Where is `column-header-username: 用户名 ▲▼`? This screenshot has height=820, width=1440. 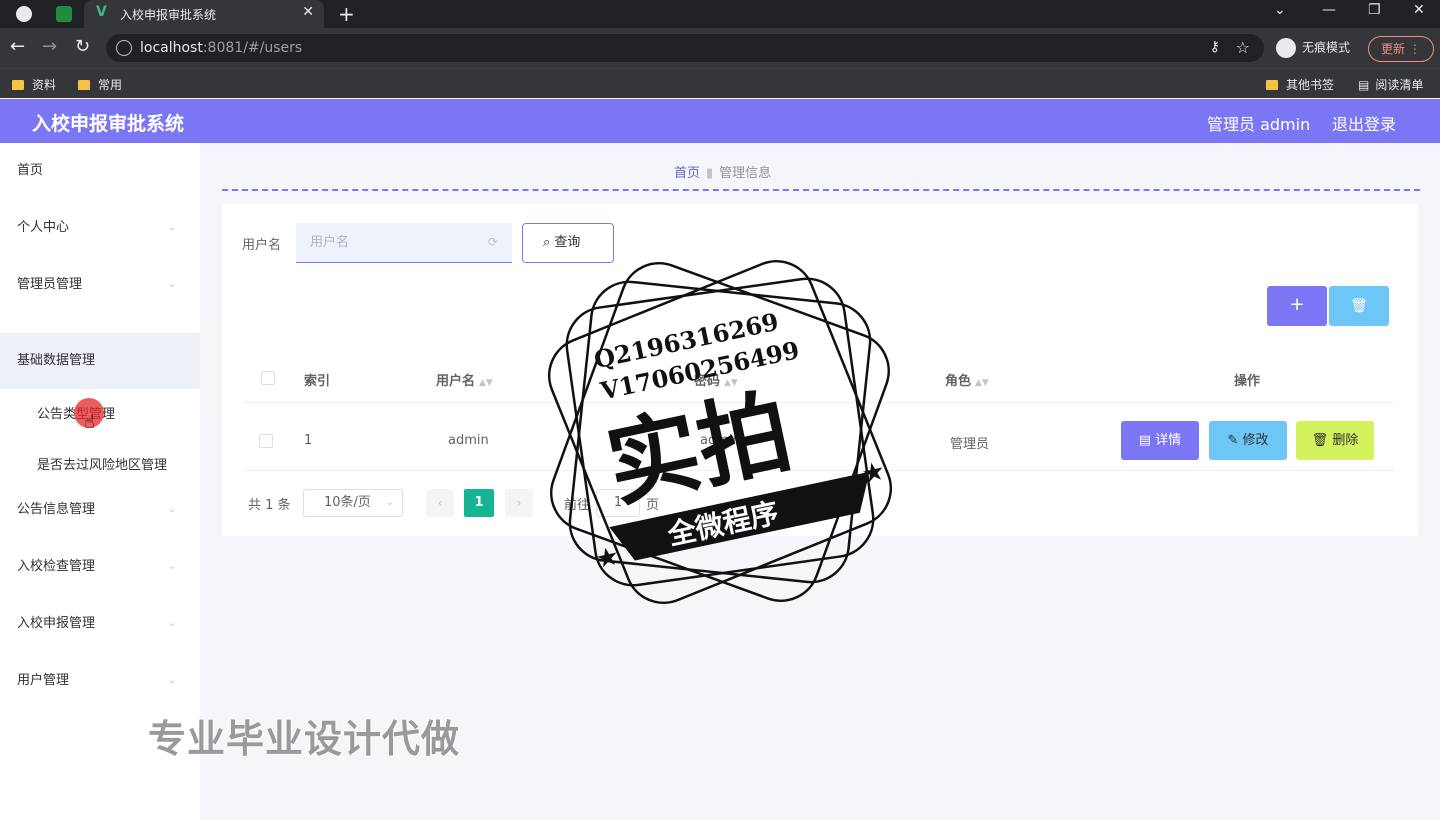
column-header-username: 用户名 ▲▼ is located at coordinates (464, 379).